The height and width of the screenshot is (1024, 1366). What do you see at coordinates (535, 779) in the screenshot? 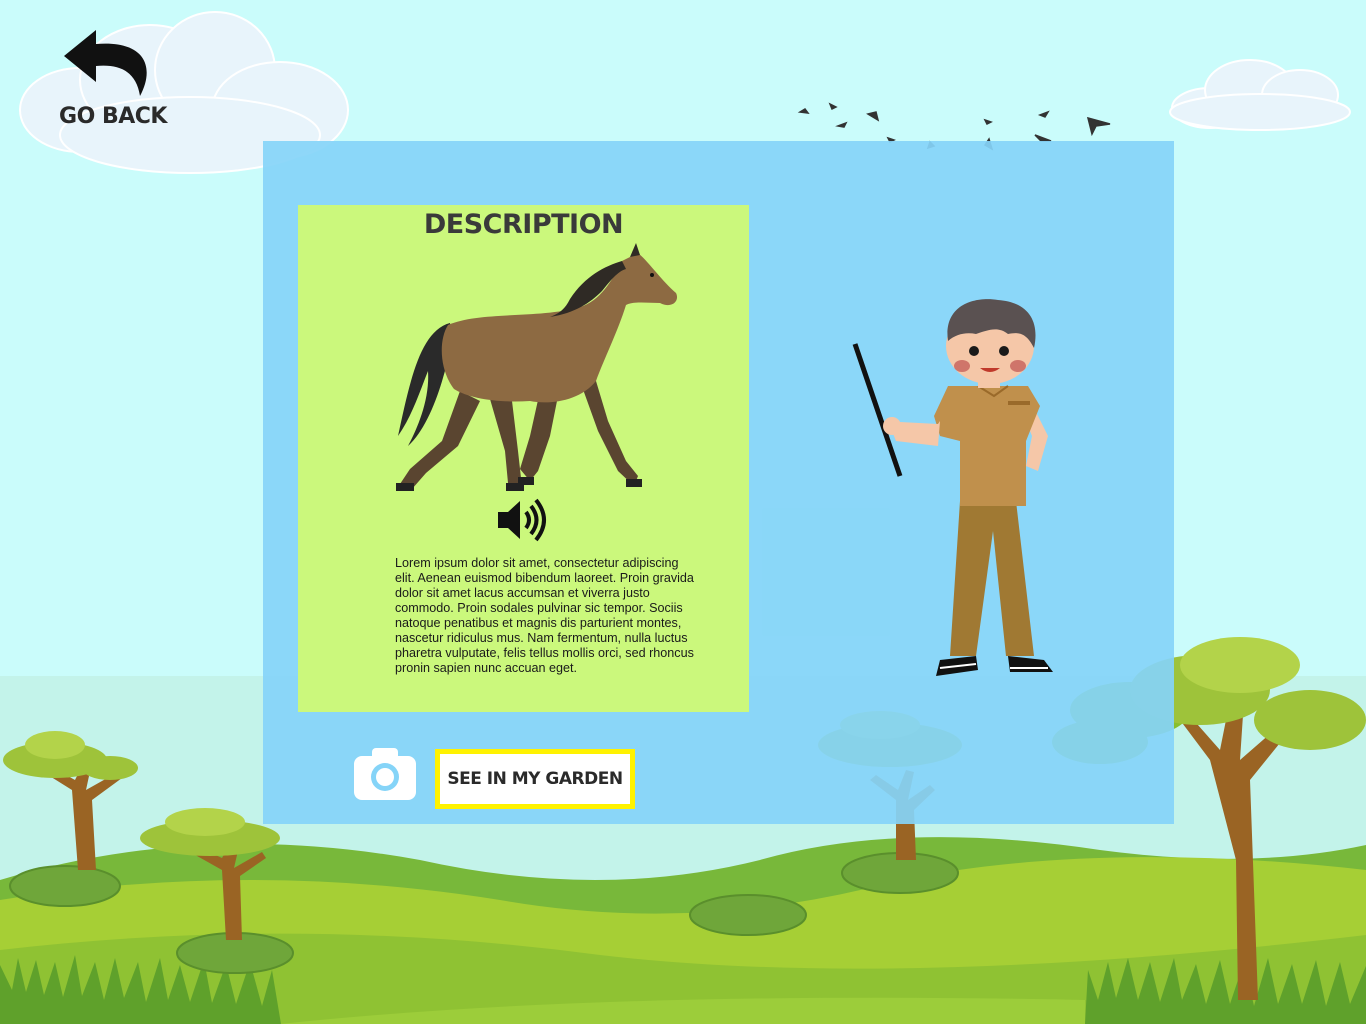
I see `see-in-my-garden-button: SEE IN MY GARDEN` at bounding box center [535, 779].